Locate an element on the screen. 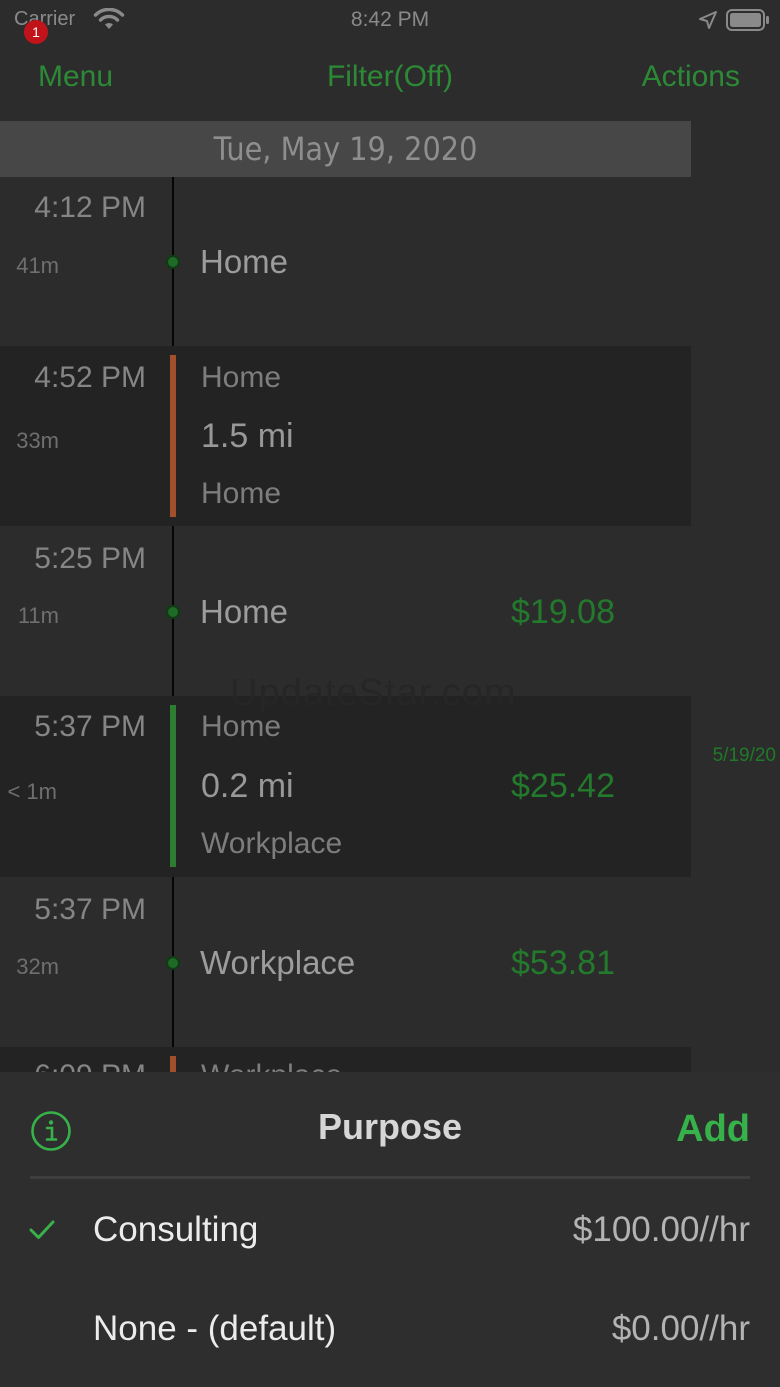  location-icon is located at coordinates (708, 20).